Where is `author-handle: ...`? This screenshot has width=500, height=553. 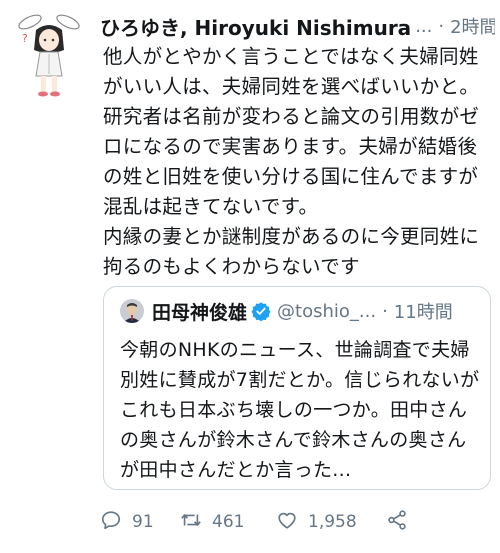
author-handle: ... is located at coordinates (423, 26).